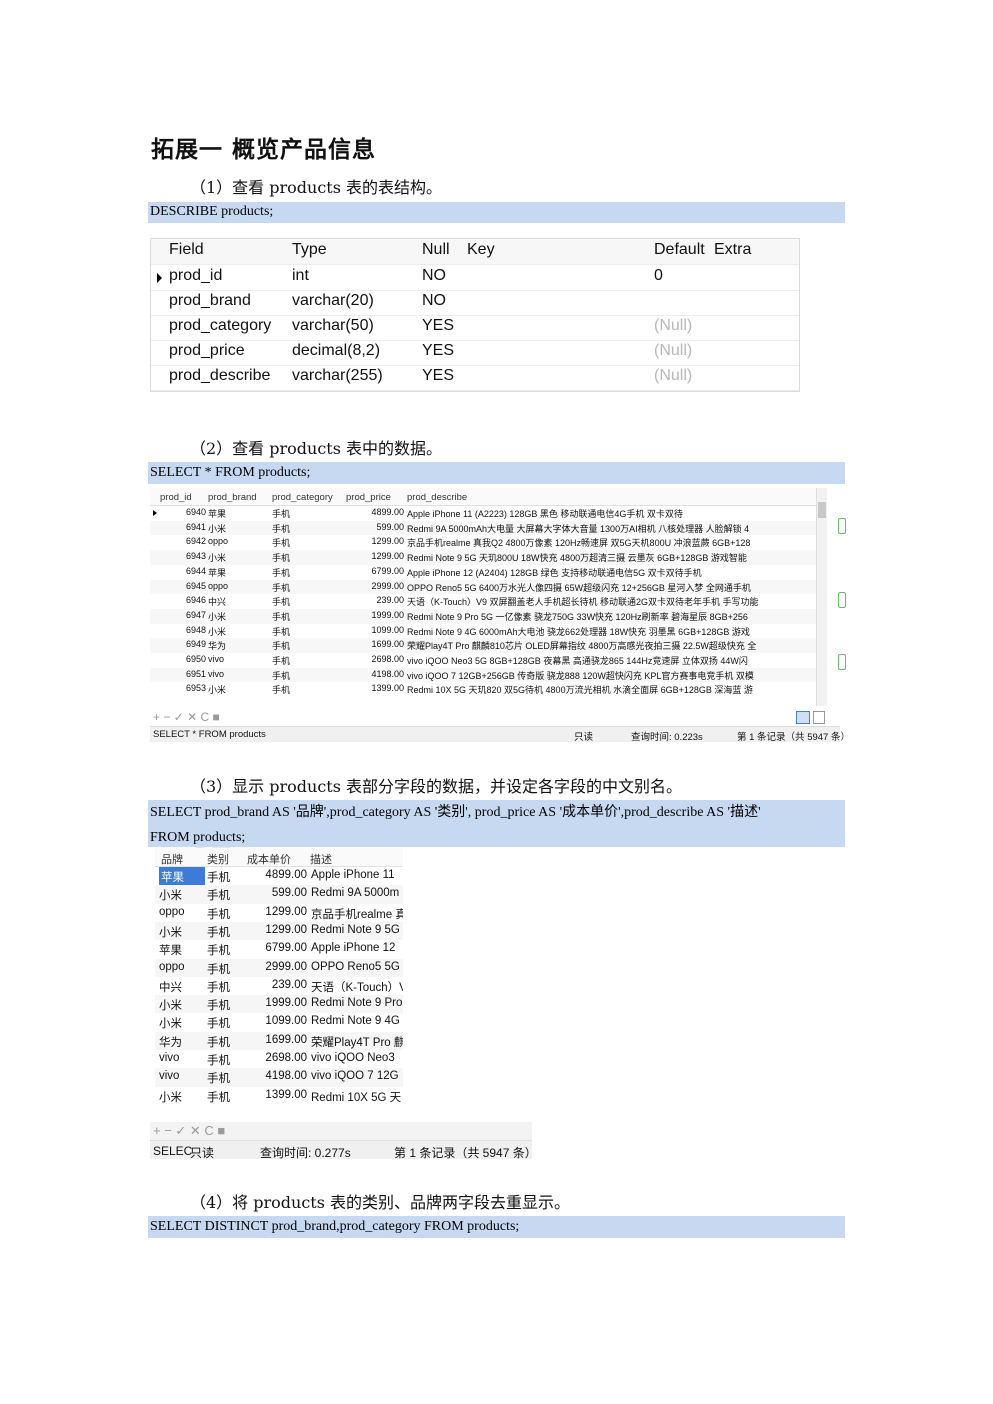 This screenshot has height=1404, width=993. What do you see at coordinates (238, 645) in the screenshot?
I see `cell-prod-brand: 华为` at bounding box center [238, 645].